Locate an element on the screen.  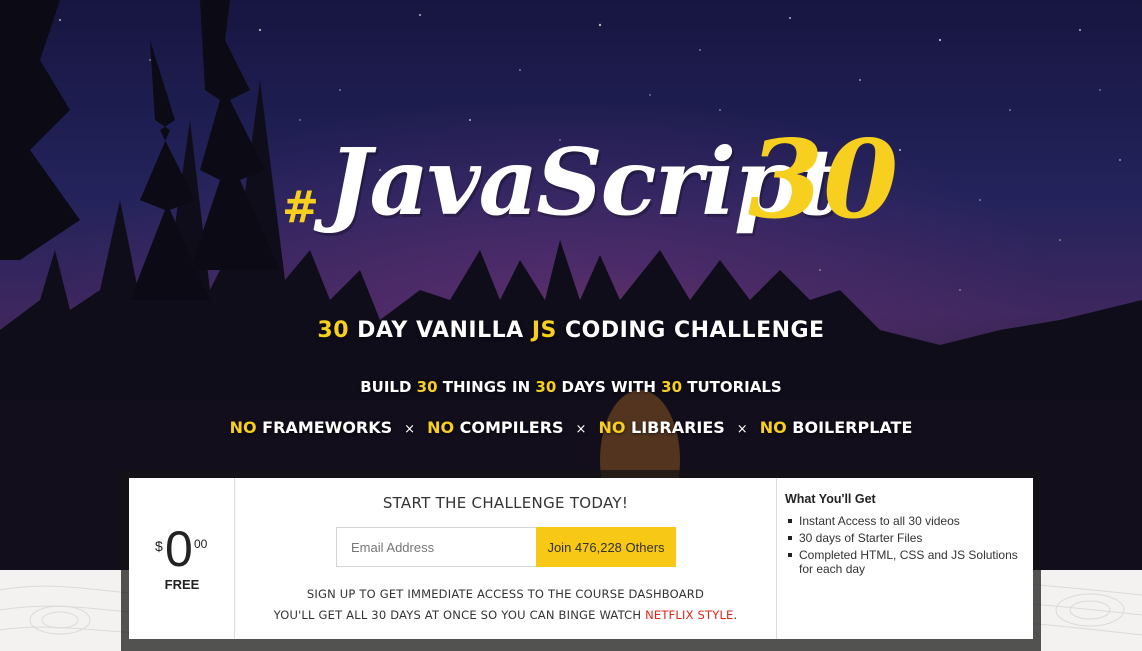
tagline-highlight: JS is located at coordinates (544, 330).